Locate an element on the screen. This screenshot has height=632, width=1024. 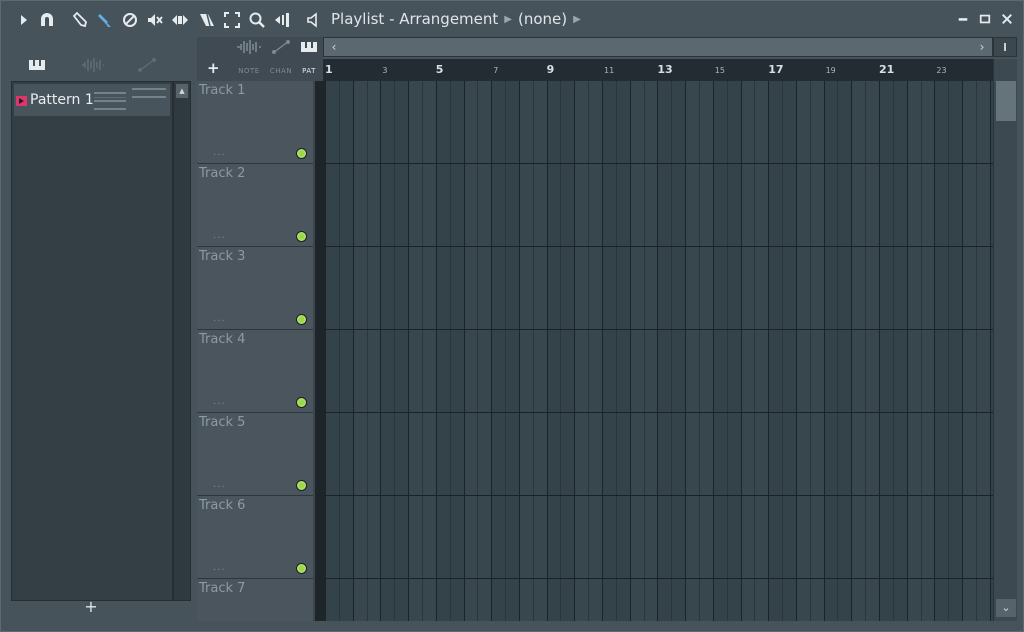
slip-icon is located at coordinates (180, 20).